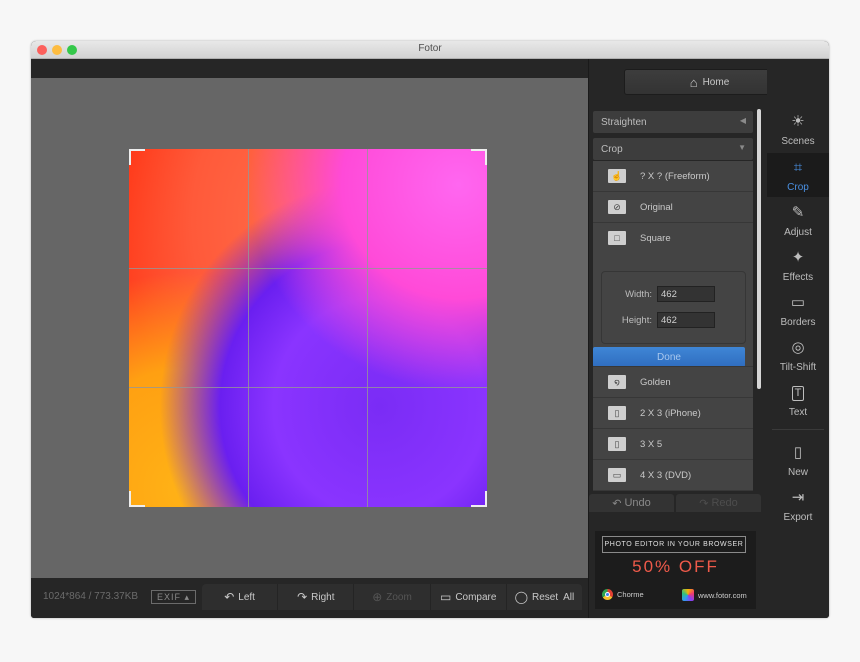 Image resolution: width=860 pixels, height=662 pixels. I want to click on sidebar-item-tilt-shift: ◎ Tilt-Shift, so click(798, 355).